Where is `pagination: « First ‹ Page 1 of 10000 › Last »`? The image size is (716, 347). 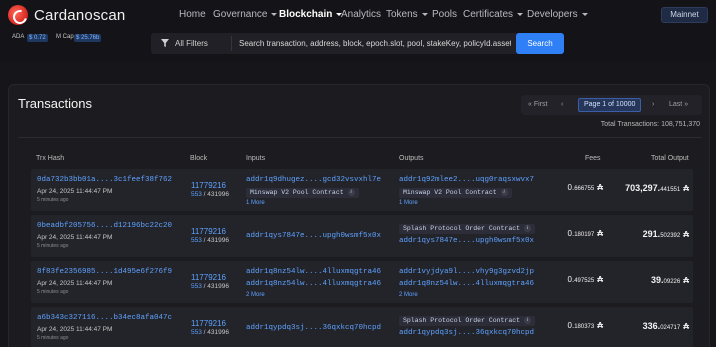 pagination: « First ‹ Page 1 of 10000 › Last » is located at coordinates (611, 105).